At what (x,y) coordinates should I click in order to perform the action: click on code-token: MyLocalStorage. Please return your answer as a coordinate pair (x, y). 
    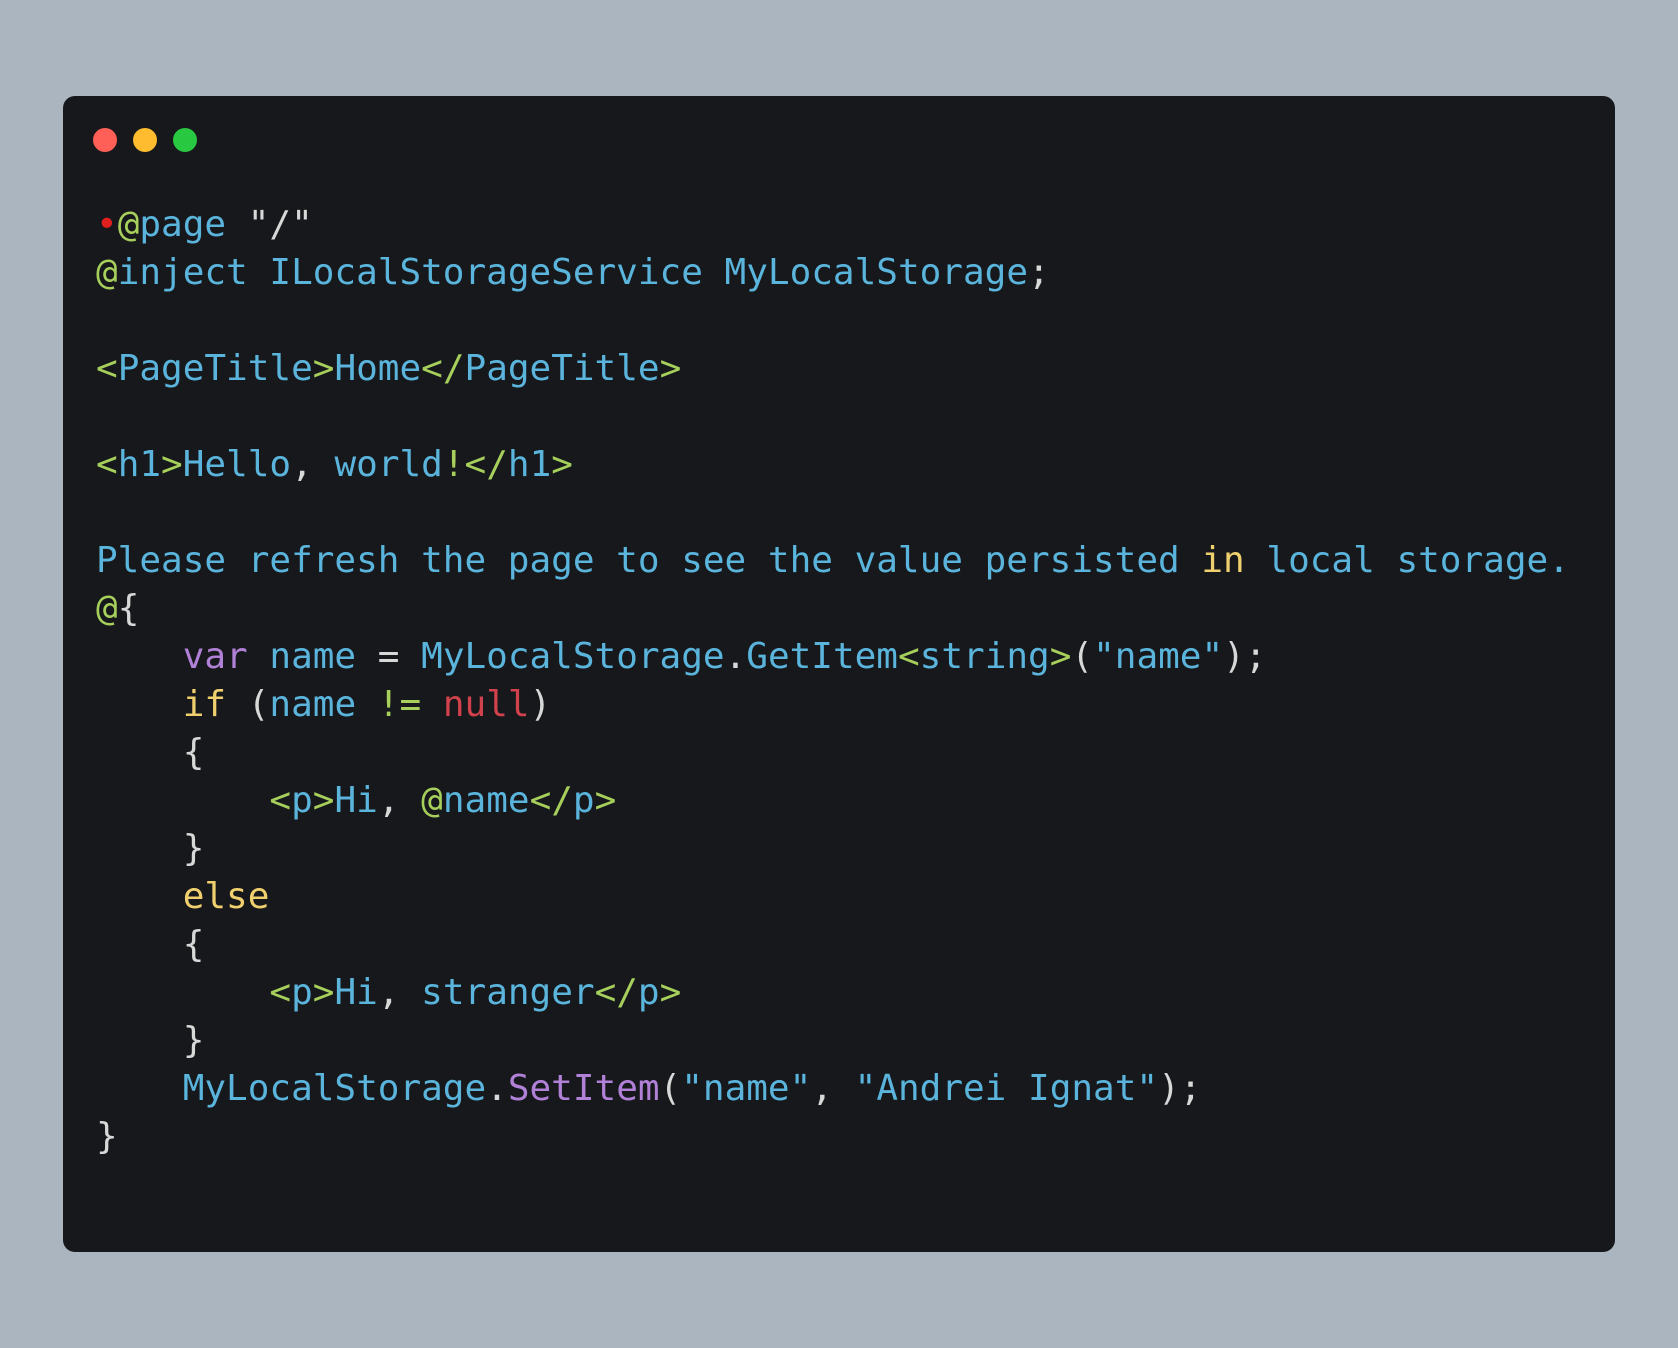
    Looking at the image, I should click on (573, 656).